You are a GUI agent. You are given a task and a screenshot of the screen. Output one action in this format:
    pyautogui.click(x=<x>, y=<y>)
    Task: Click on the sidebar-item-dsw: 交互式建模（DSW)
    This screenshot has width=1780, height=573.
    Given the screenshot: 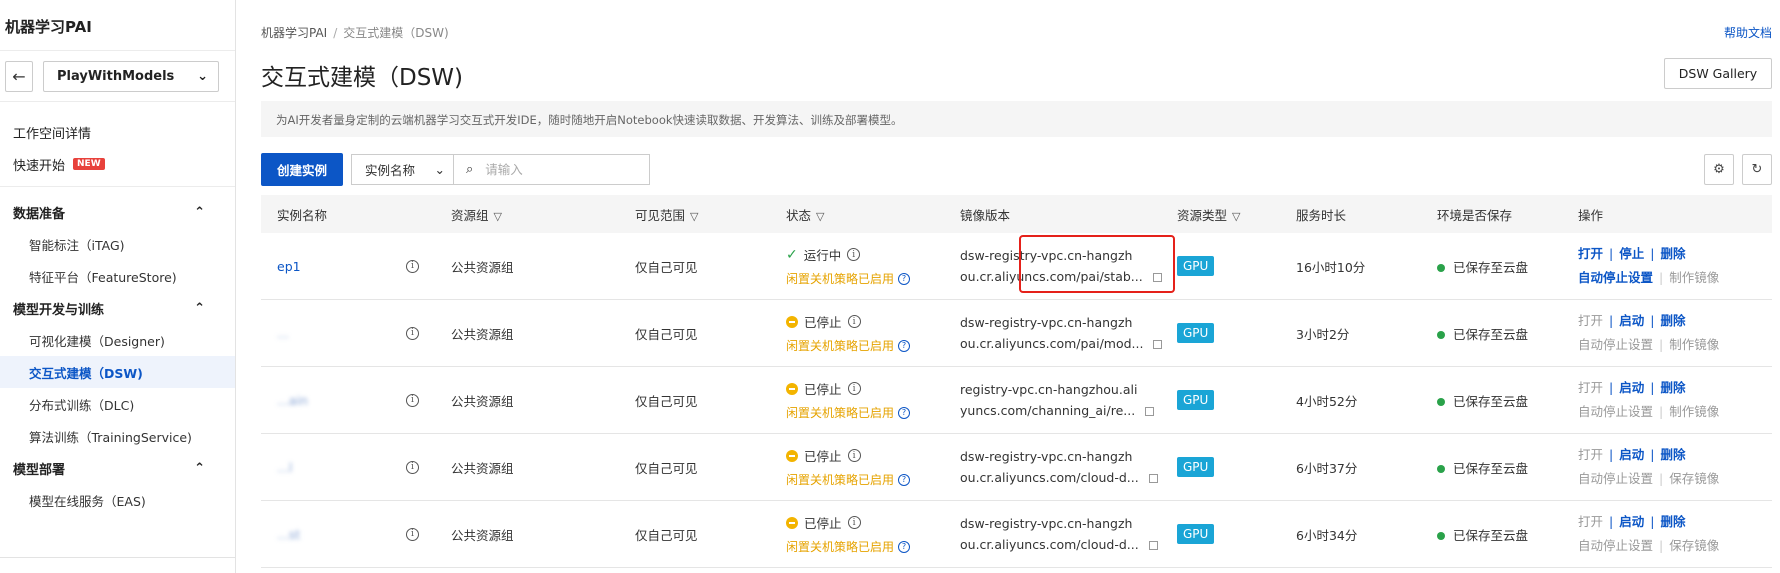 What is the action you would take?
    pyautogui.click(x=117, y=372)
    